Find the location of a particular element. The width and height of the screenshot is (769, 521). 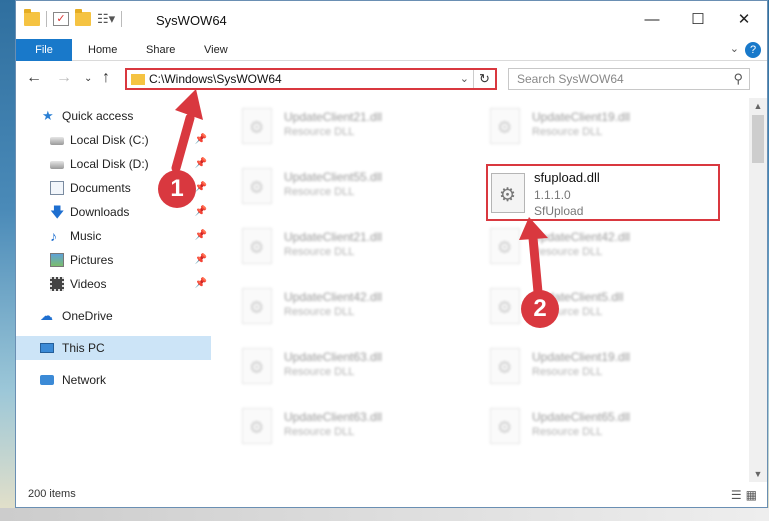

refresh-button: ↻ is located at coordinates (484, 79).